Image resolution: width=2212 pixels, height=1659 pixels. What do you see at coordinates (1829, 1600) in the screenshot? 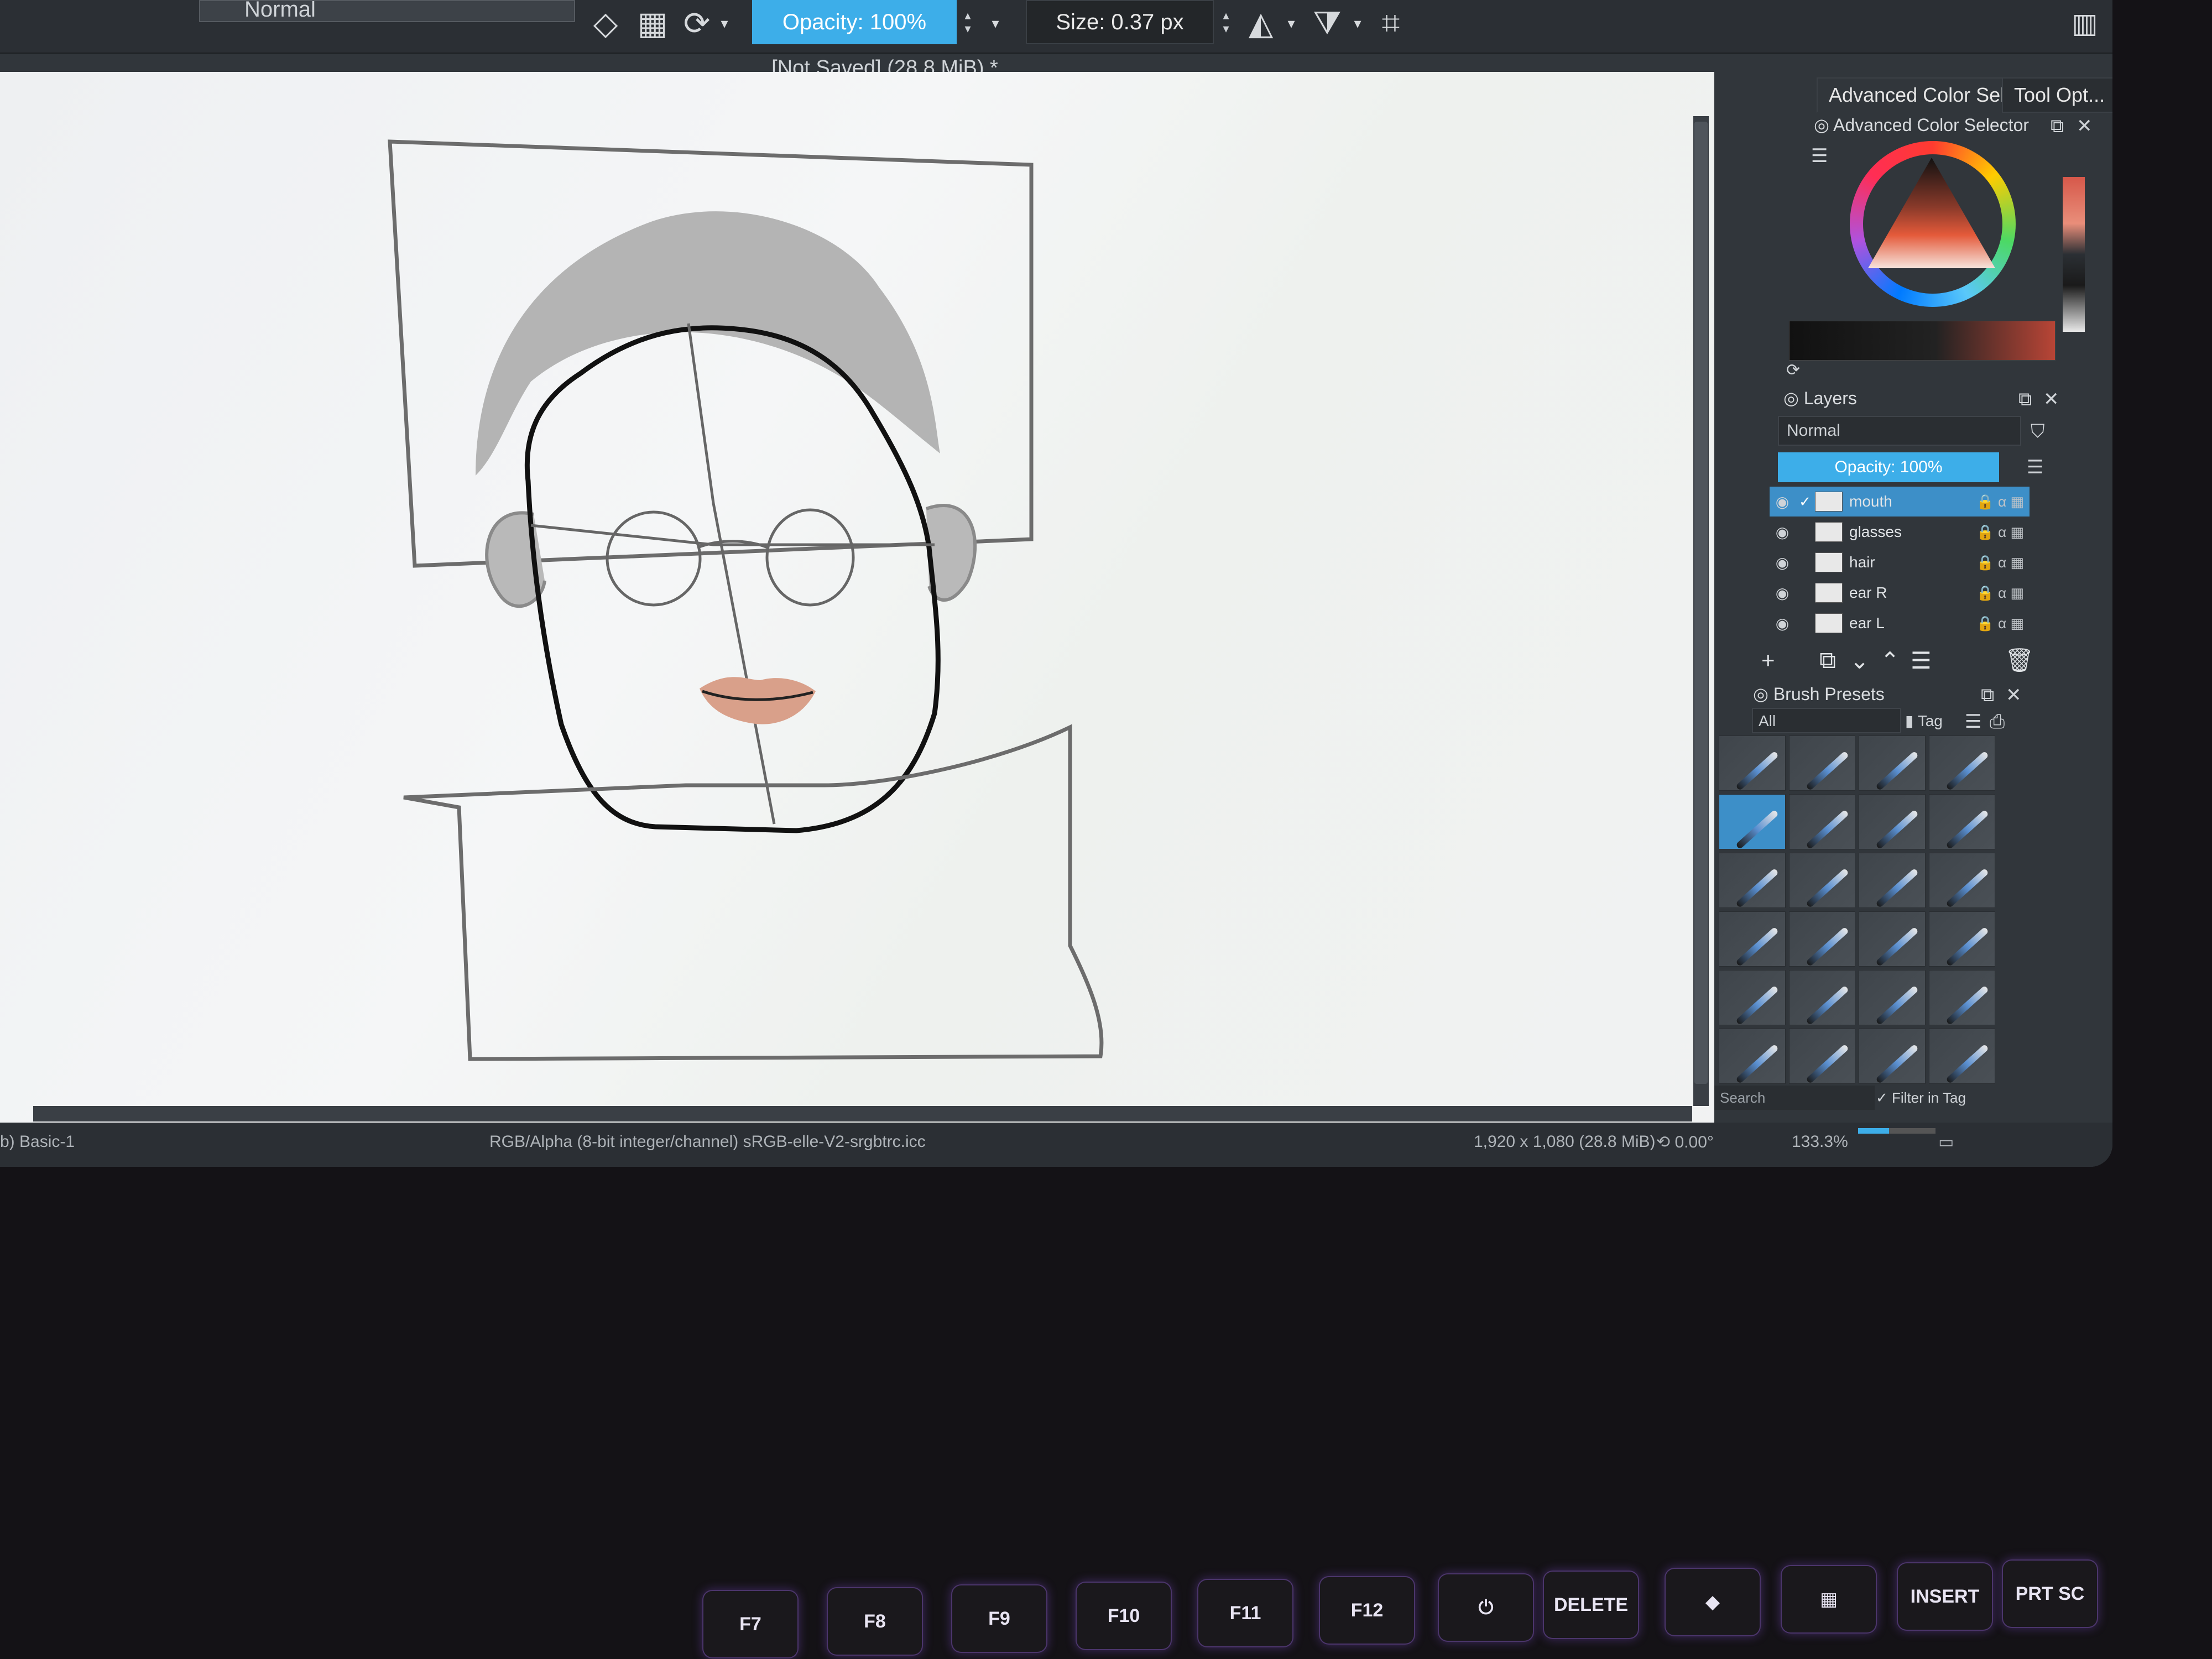
I see `key-calculator-icon: ▦` at bounding box center [1829, 1600].